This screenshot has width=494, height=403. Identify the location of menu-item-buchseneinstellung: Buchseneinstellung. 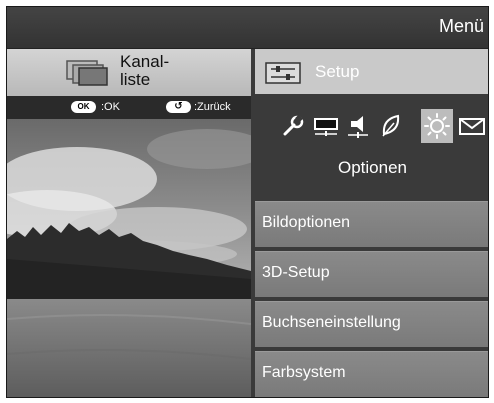
(371, 324).